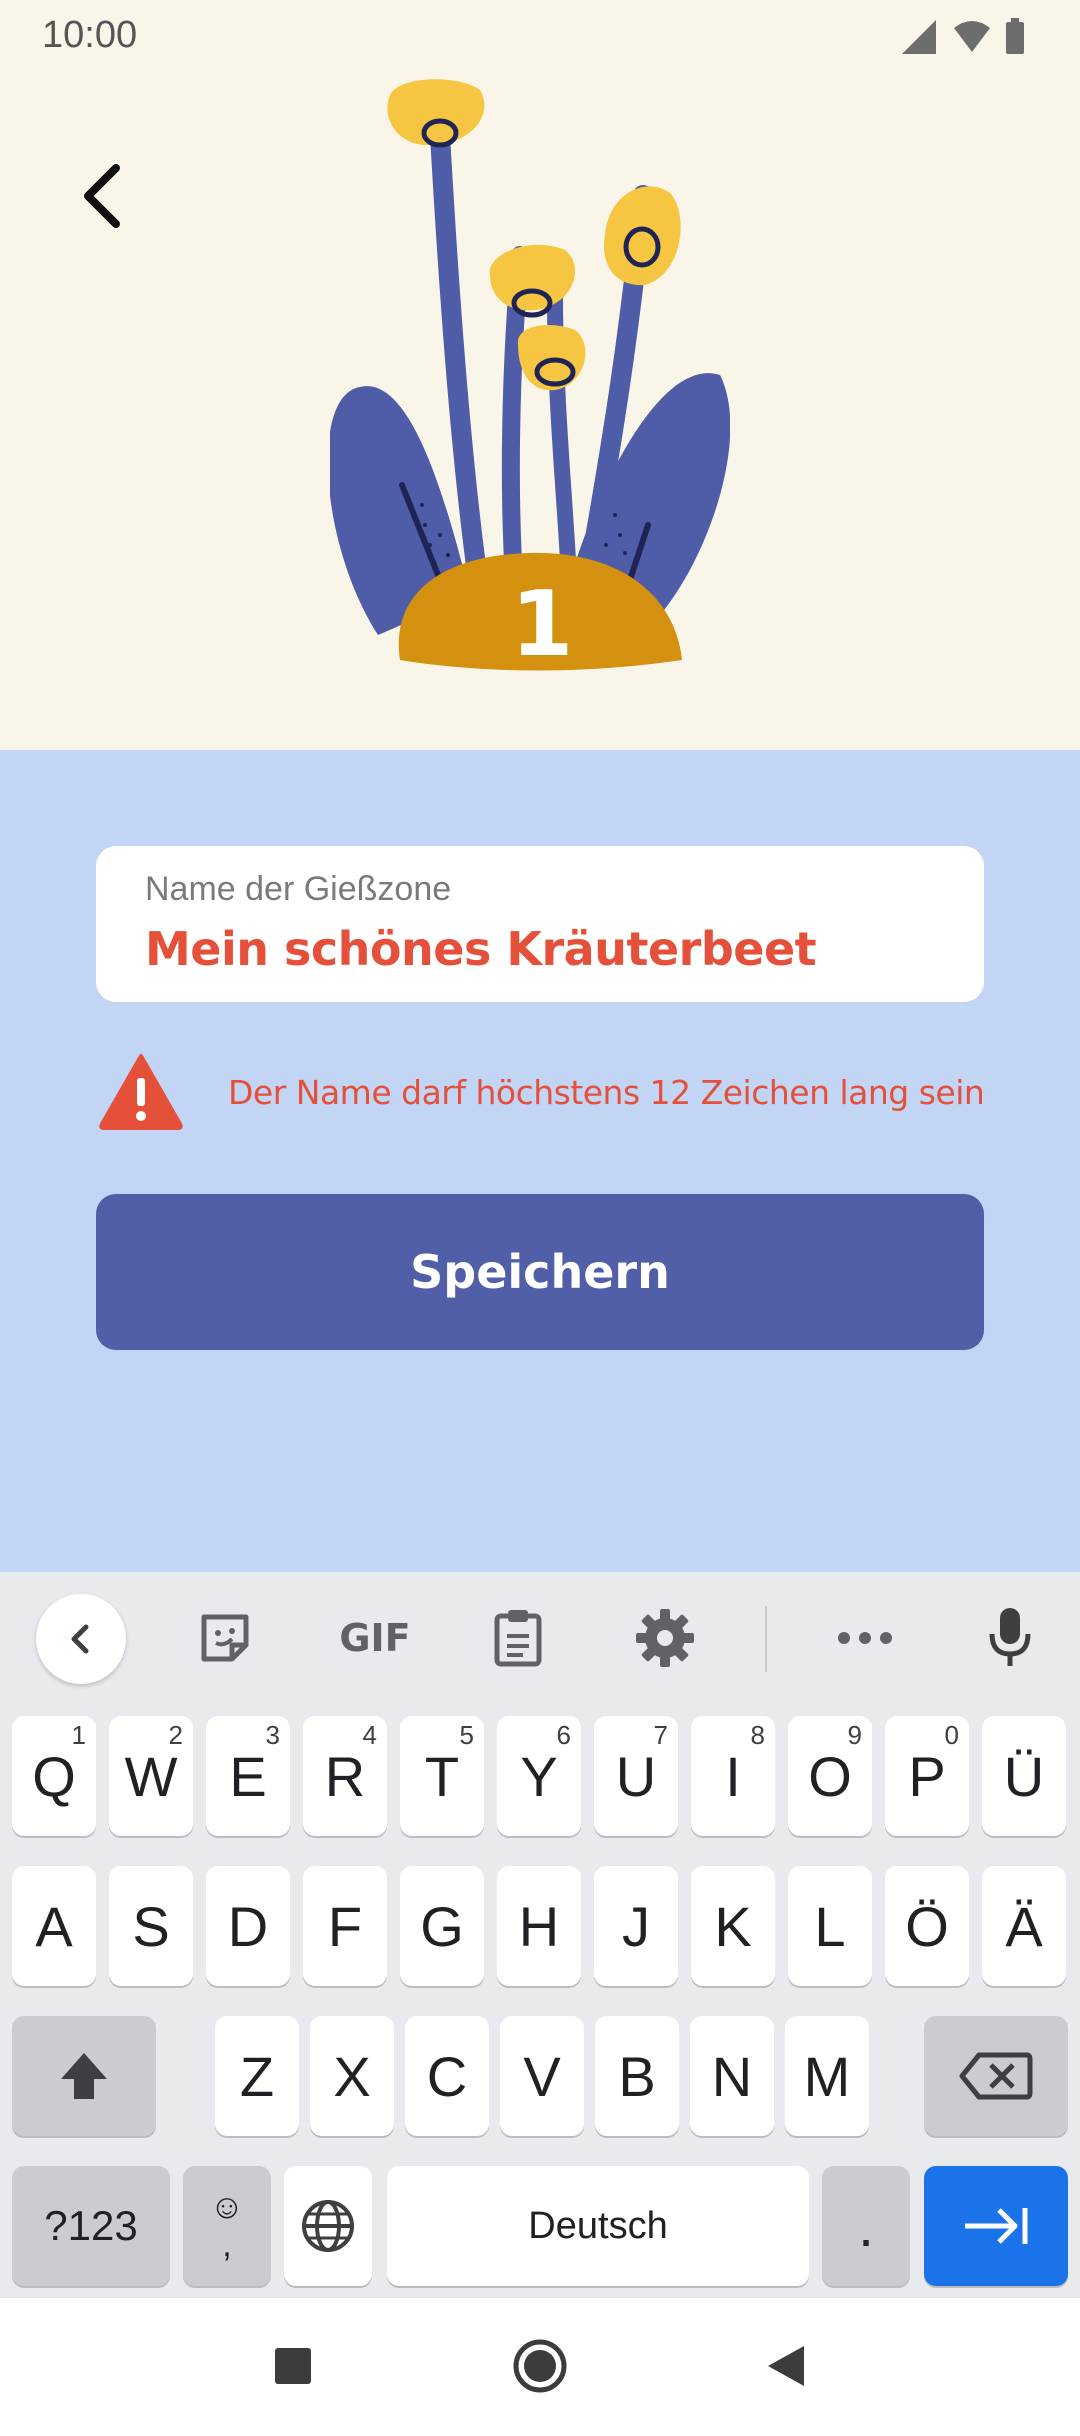 The image size is (1080, 2436). I want to click on key-e: E3, so click(248, 1776).